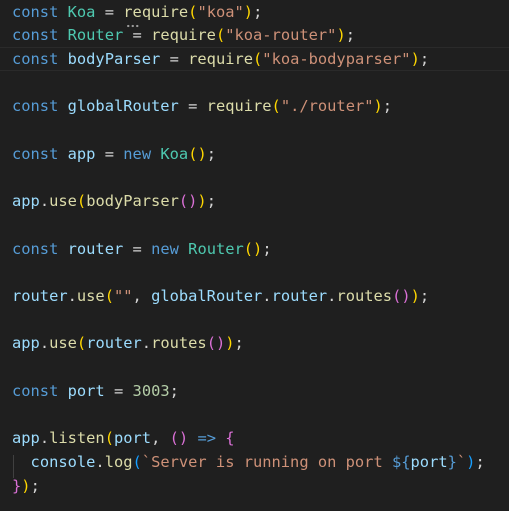 This screenshot has width=509, height=511. I want to click on code-line: const router = new Router();, so click(142, 250).